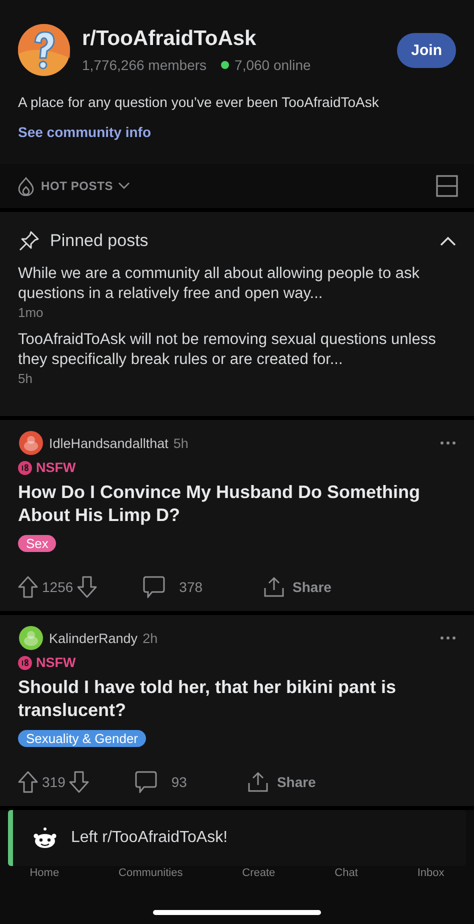  What do you see at coordinates (150, 638) in the screenshot?
I see `post-age: 2h` at bounding box center [150, 638].